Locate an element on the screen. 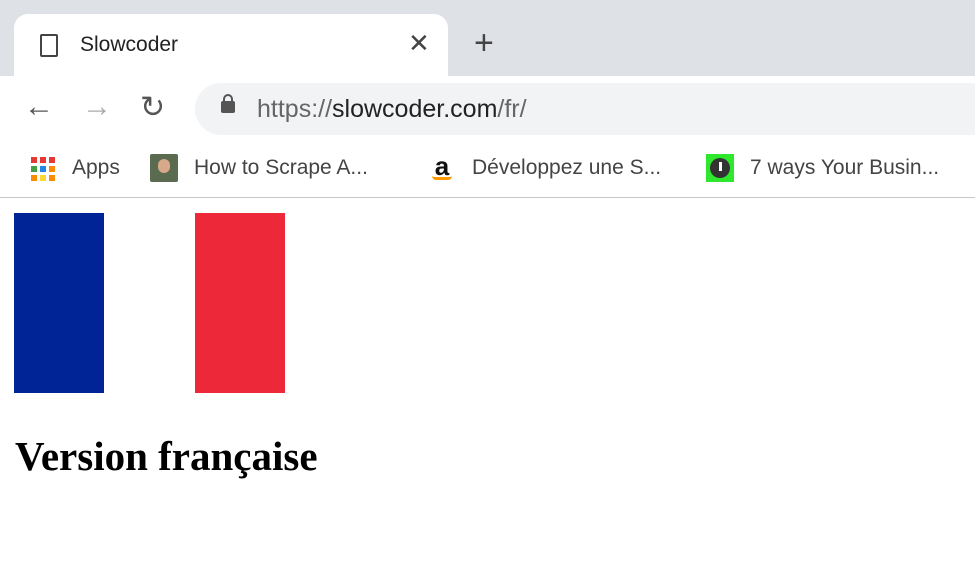  apps-grid-icon is located at coordinates (42, 168).